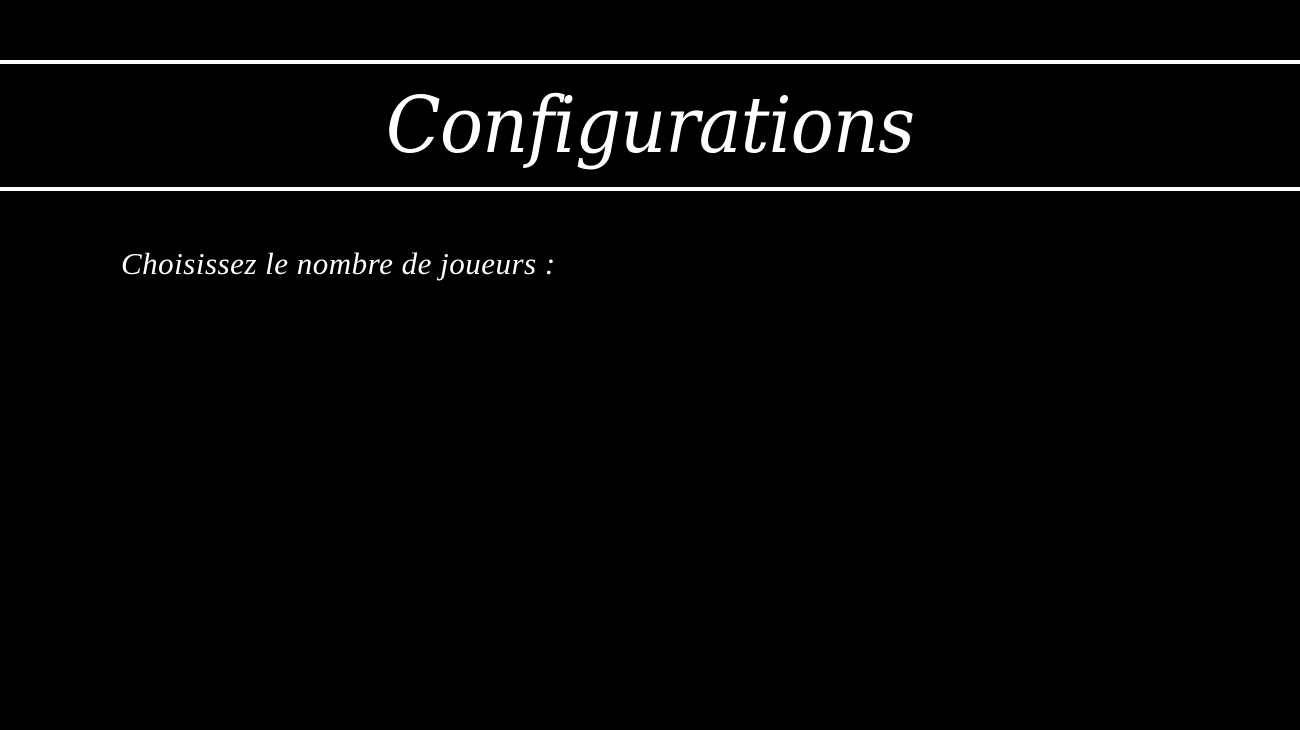 The height and width of the screenshot is (730, 1300). I want to click on page-title: Configurations, so click(650, 125).